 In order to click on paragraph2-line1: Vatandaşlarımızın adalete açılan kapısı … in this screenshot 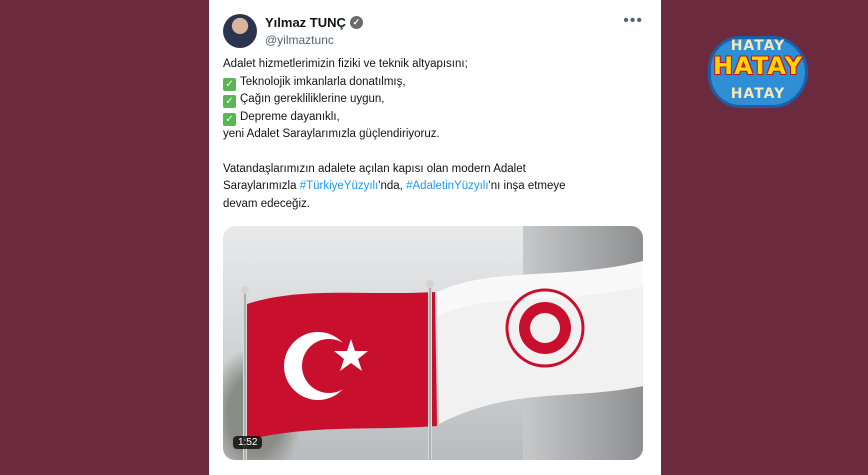, I will do `click(374, 168)`.